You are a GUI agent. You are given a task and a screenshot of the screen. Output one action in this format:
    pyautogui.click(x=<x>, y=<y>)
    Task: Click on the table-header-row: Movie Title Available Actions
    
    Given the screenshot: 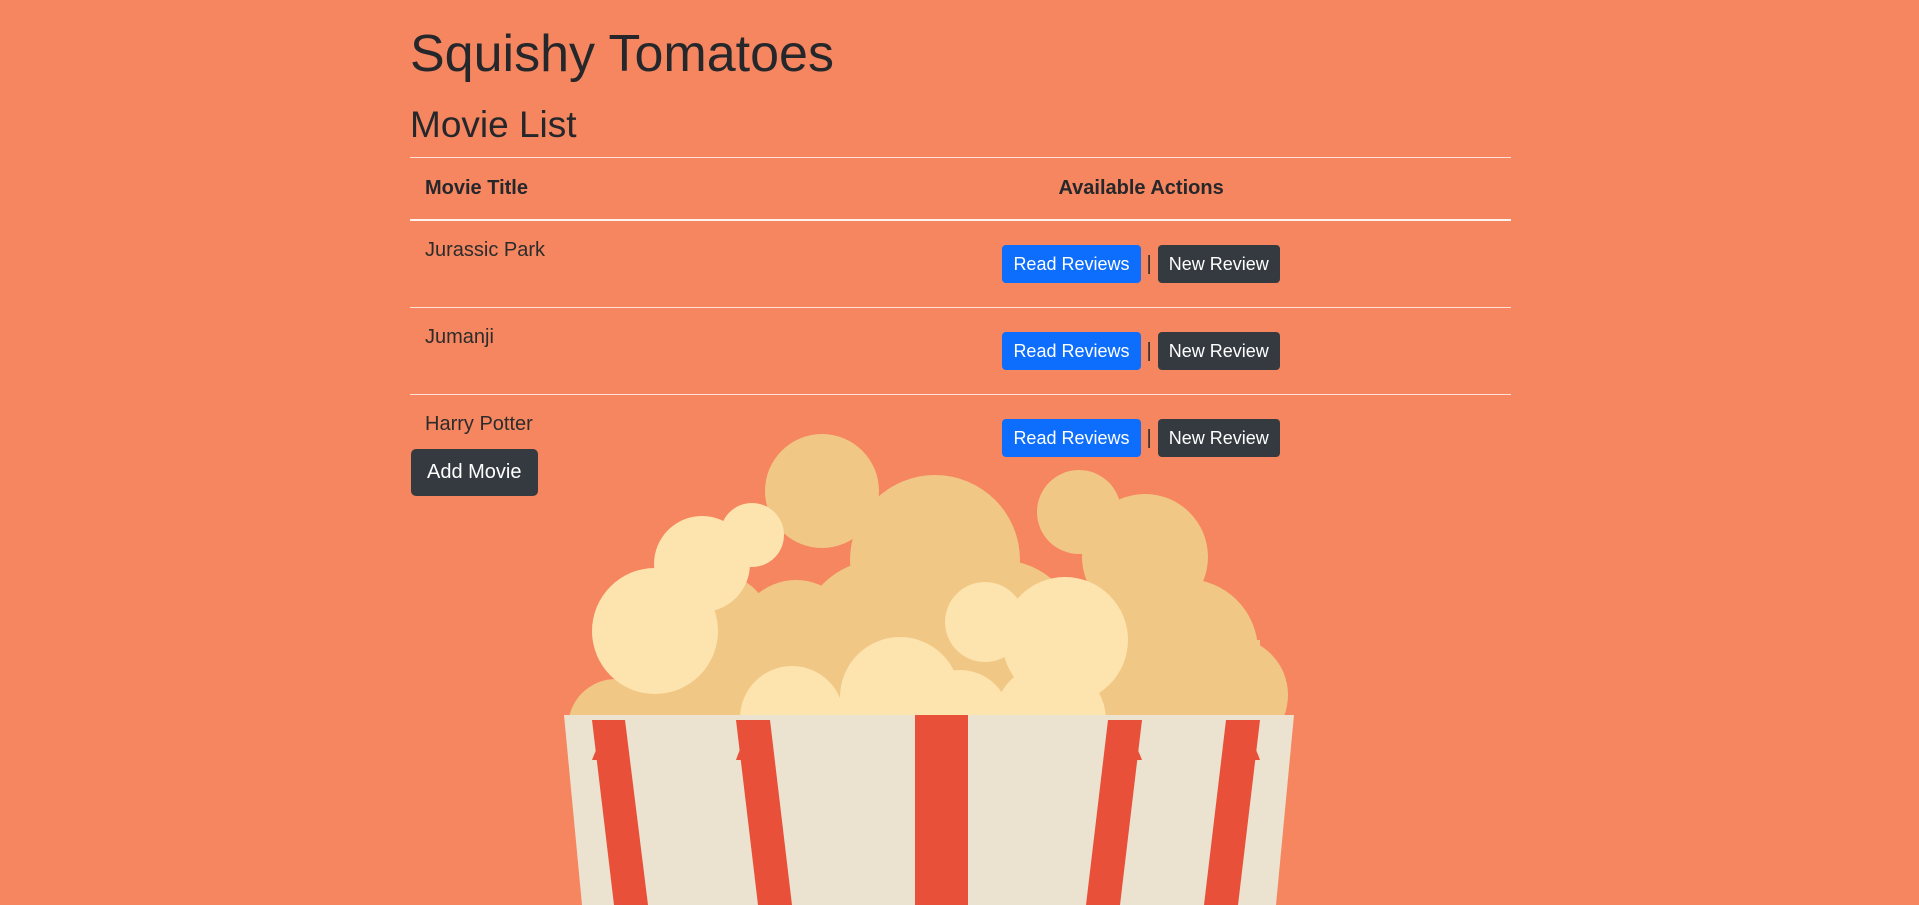 What is the action you would take?
    pyautogui.click(x=960, y=189)
    